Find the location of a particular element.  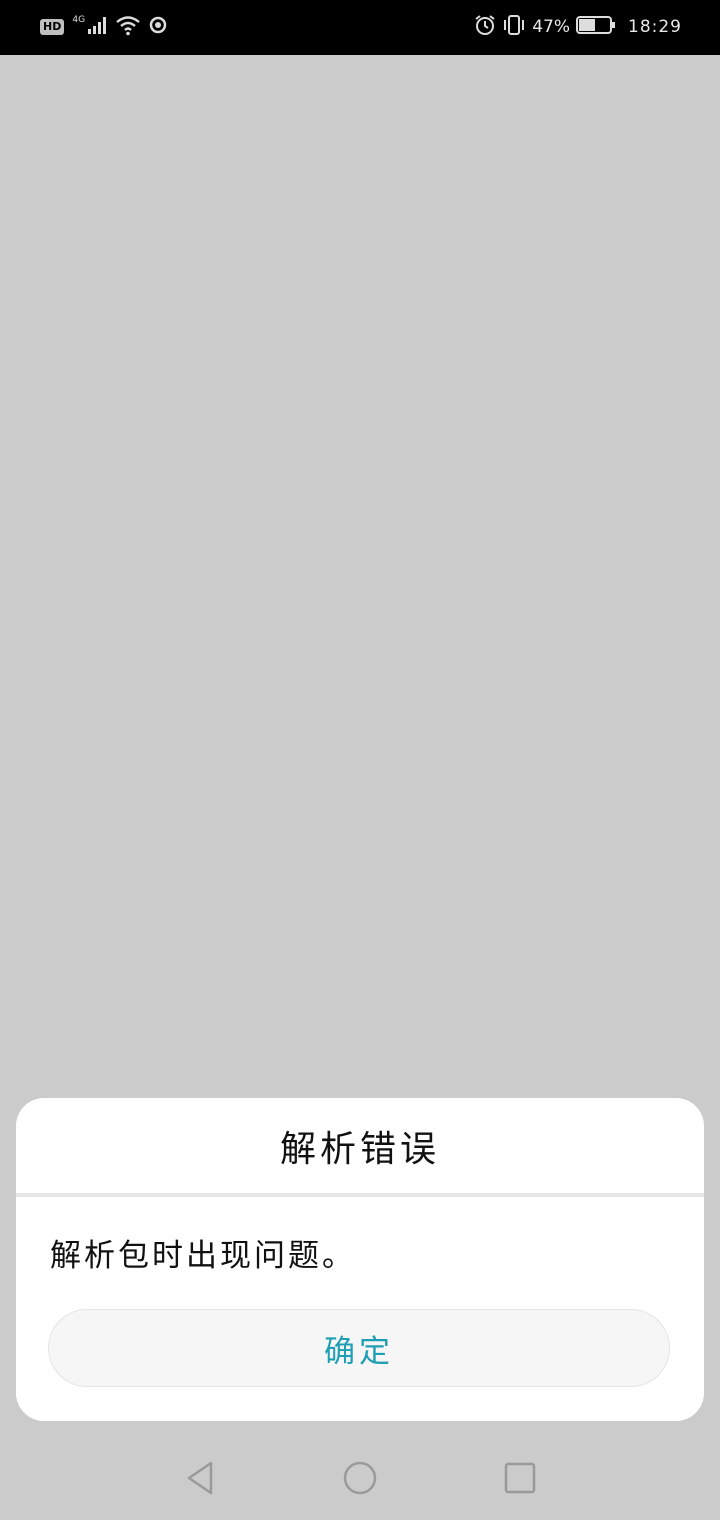

home-icon is located at coordinates (360, 1480).